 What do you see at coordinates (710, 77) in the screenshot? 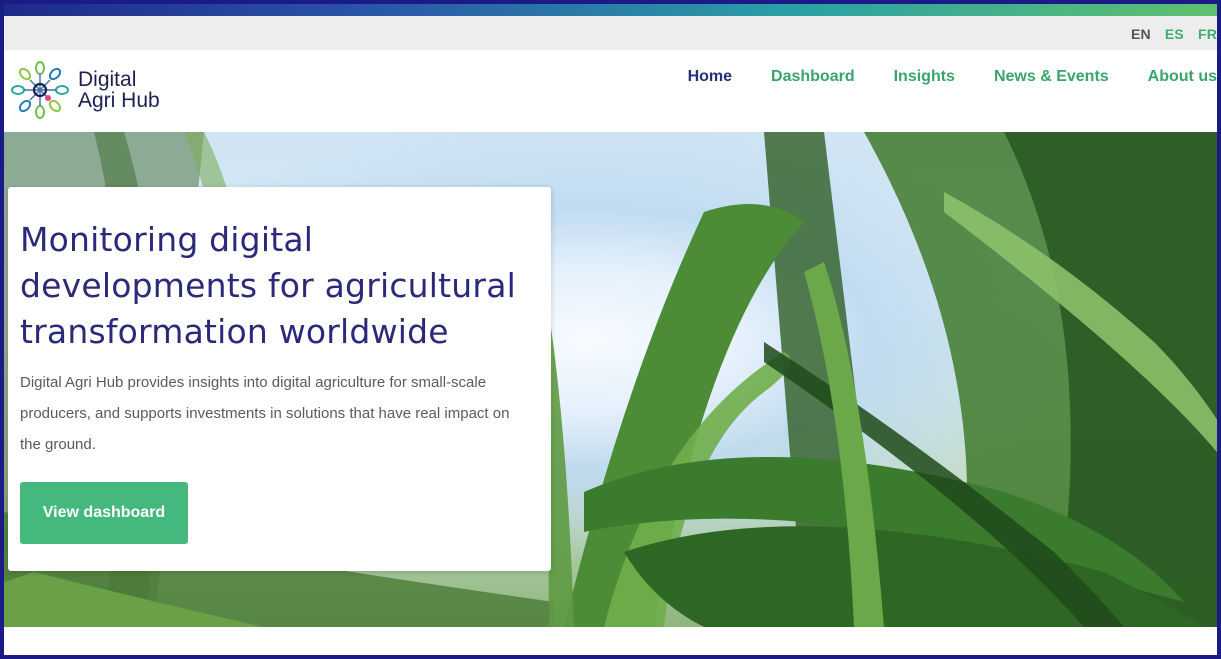
I see `nav-home: Home` at bounding box center [710, 77].